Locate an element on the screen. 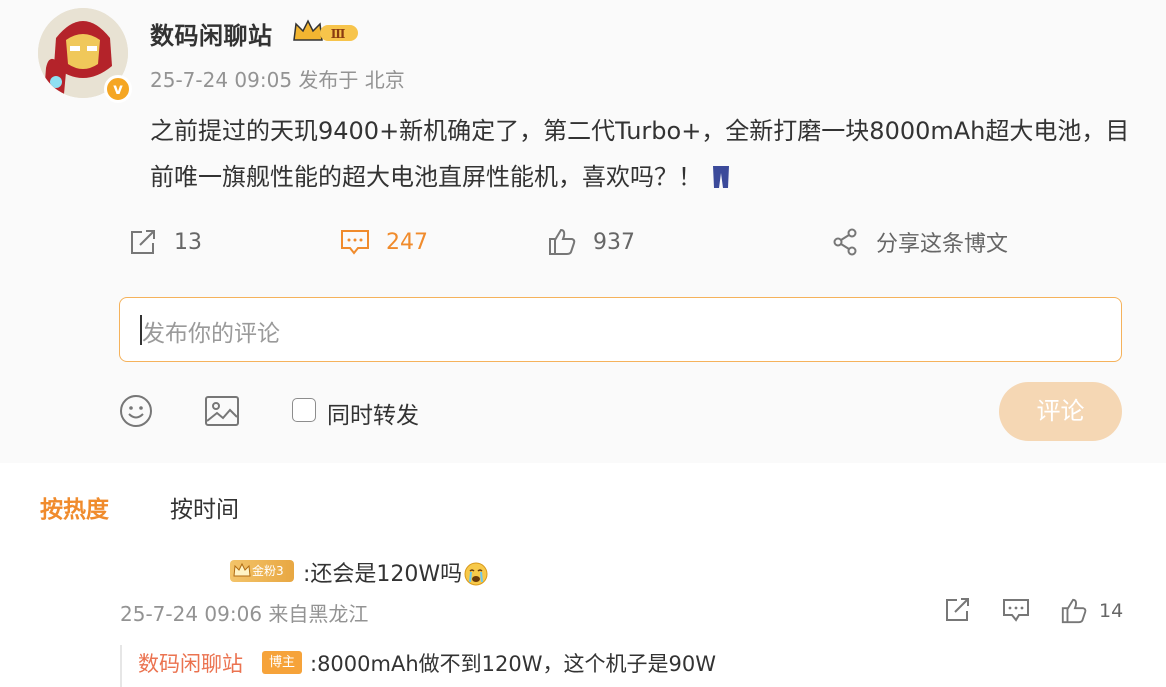 Image resolution: width=1166 pixels, height=687 pixels. fan-crown-icon is located at coordinates (242, 569).